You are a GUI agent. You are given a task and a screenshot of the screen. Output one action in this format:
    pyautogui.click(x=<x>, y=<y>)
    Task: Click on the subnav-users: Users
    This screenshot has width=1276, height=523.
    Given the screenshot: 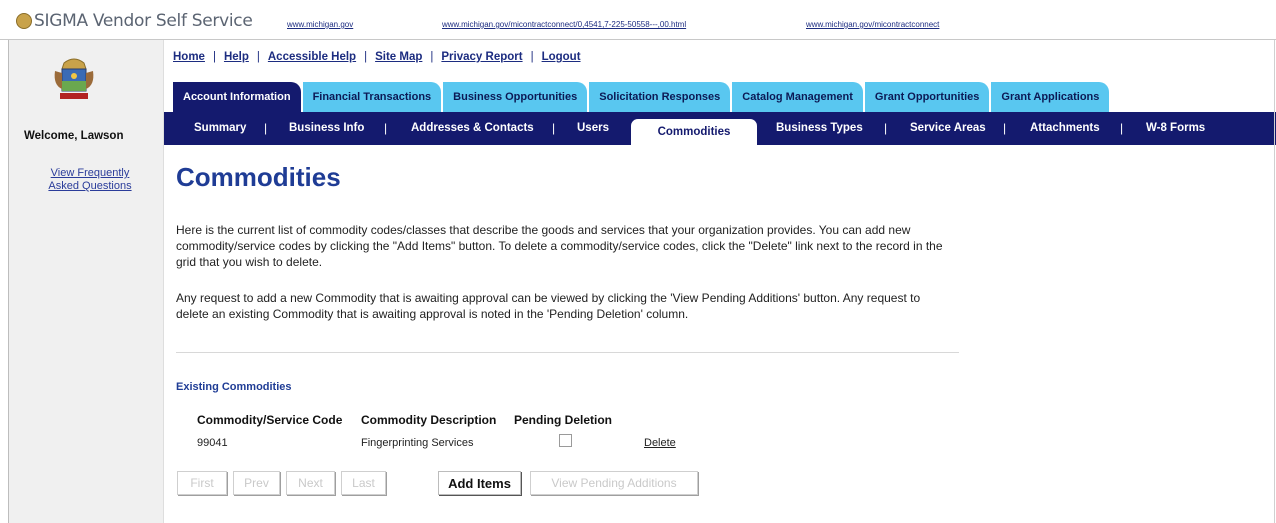 What is the action you would take?
    pyautogui.click(x=593, y=128)
    